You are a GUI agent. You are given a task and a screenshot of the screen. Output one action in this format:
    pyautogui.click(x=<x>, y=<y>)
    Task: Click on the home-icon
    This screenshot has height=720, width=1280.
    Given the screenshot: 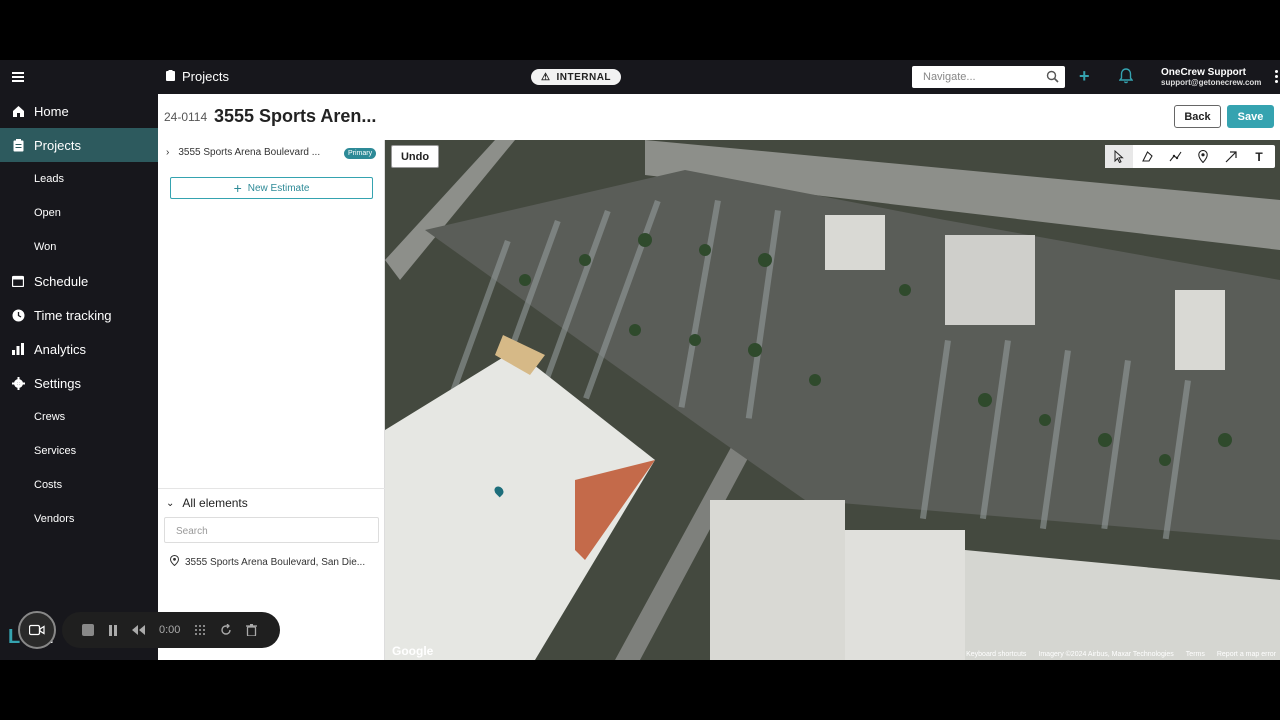 What is the action you would take?
    pyautogui.click(x=18, y=111)
    